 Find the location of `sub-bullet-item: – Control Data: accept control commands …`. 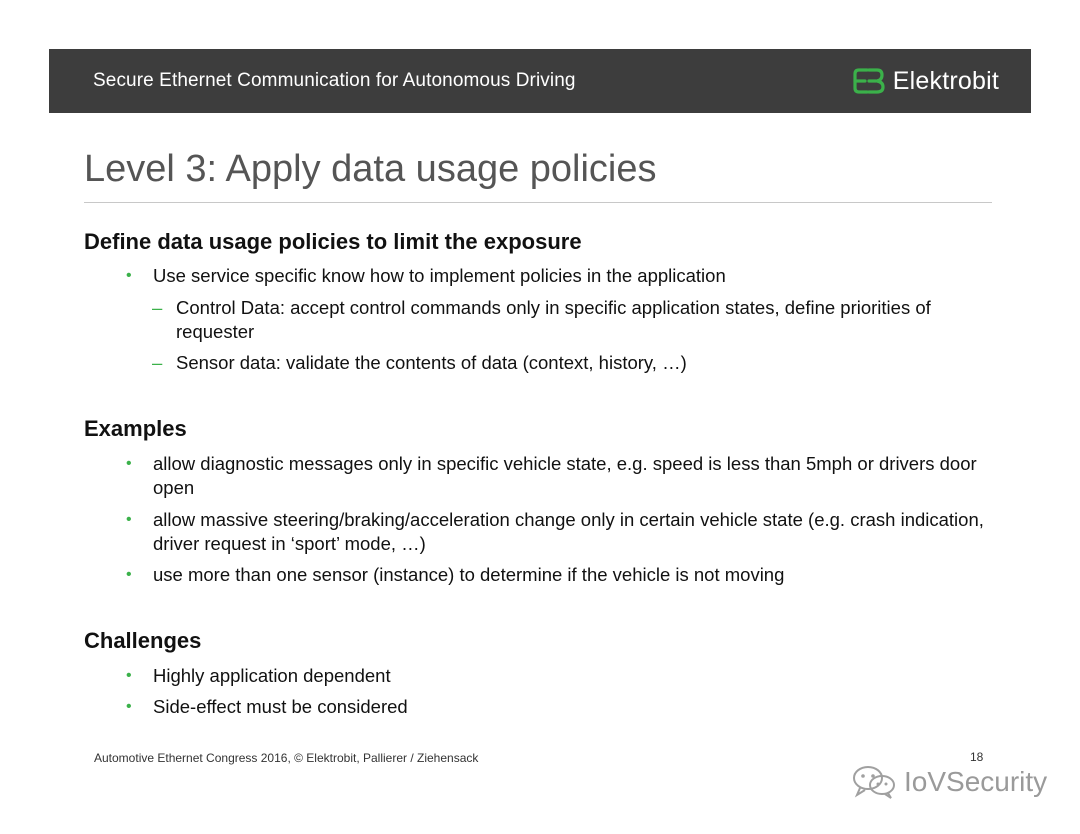

sub-bullet-item: – Control Data: accept control commands … is located at coordinates (572, 320).